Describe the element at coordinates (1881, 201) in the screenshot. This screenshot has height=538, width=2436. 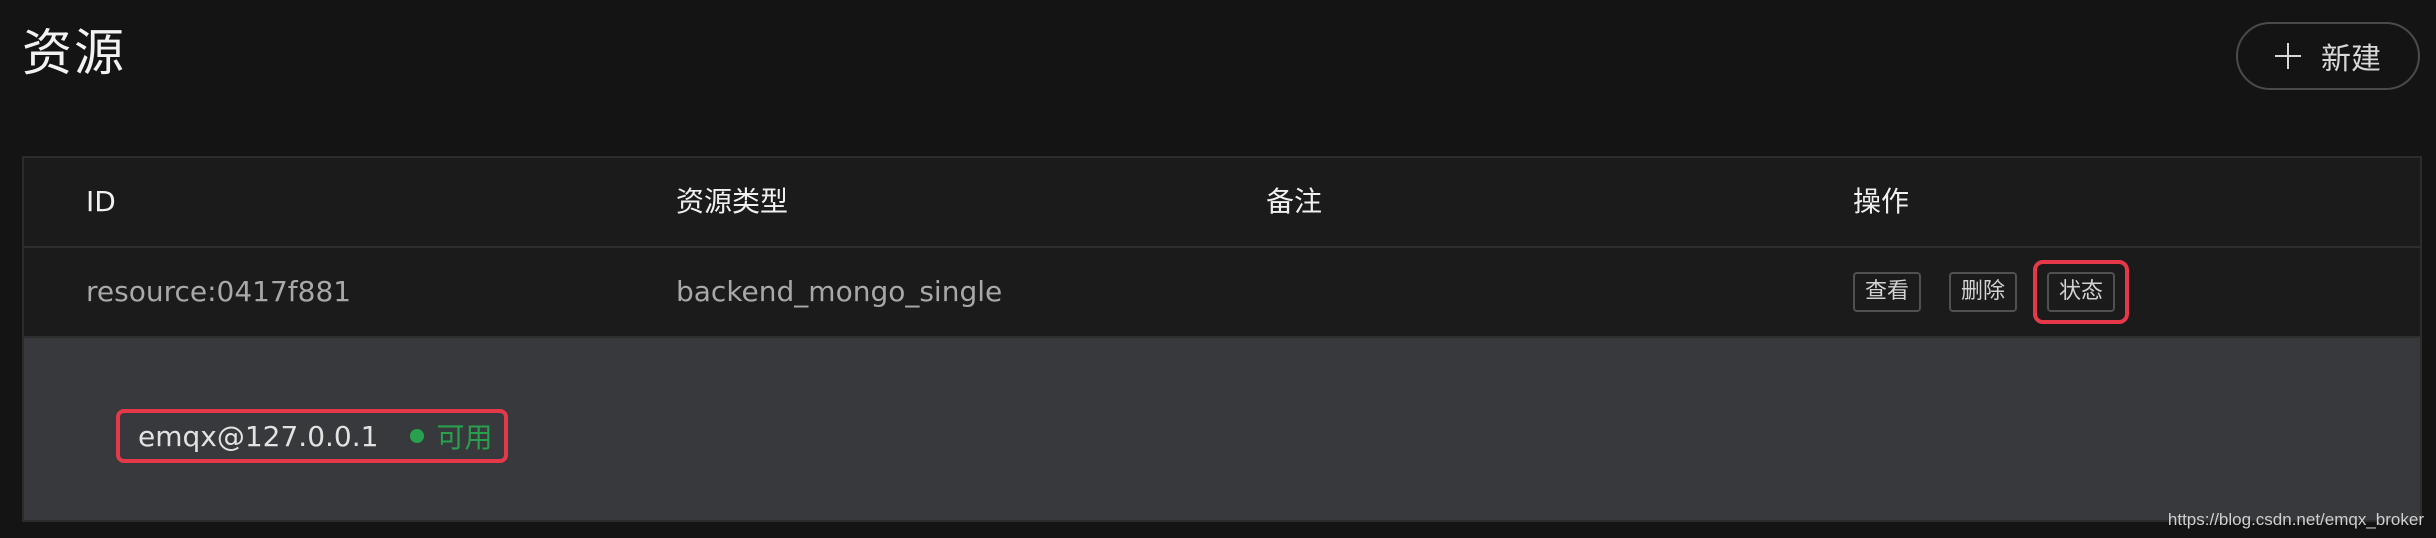
I see `column-header-actions: 操作` at that location.